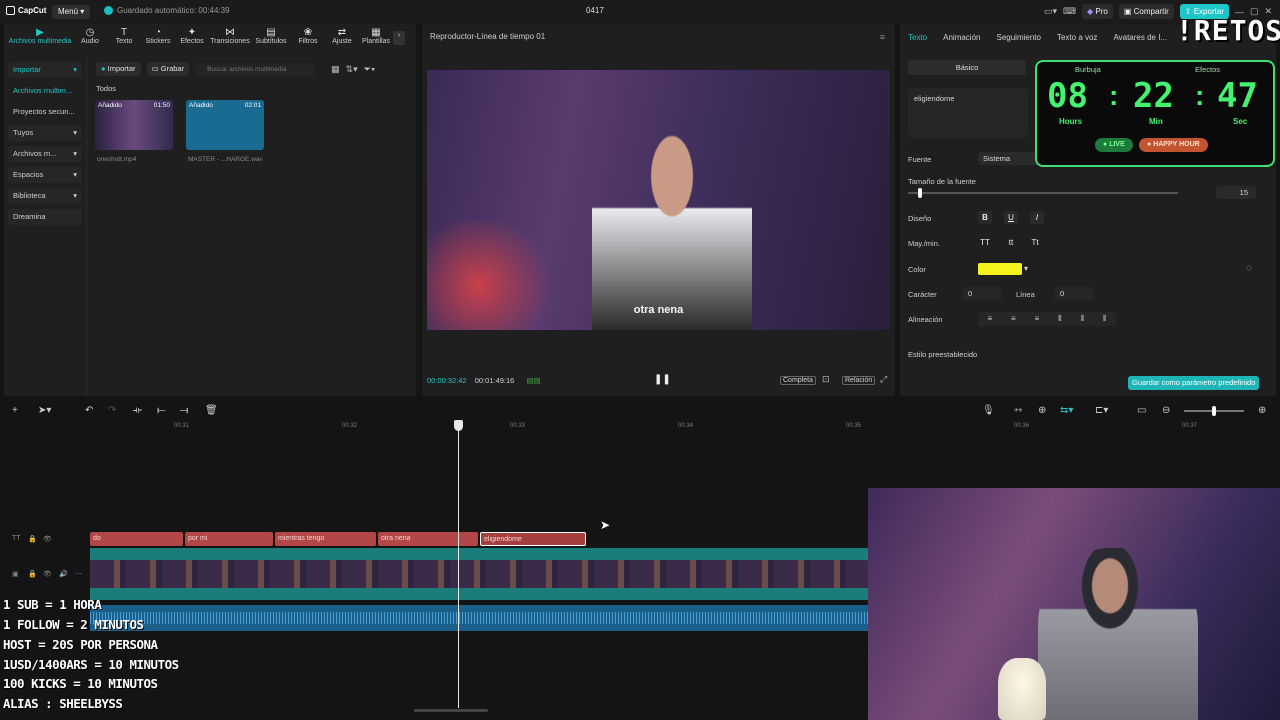 The height and width of the screenshot is (720, 1280). Describe the element at coordinates (40, 38) in the screenshot. I see `tab-media: ▶ Archivos multimedia` at that location.